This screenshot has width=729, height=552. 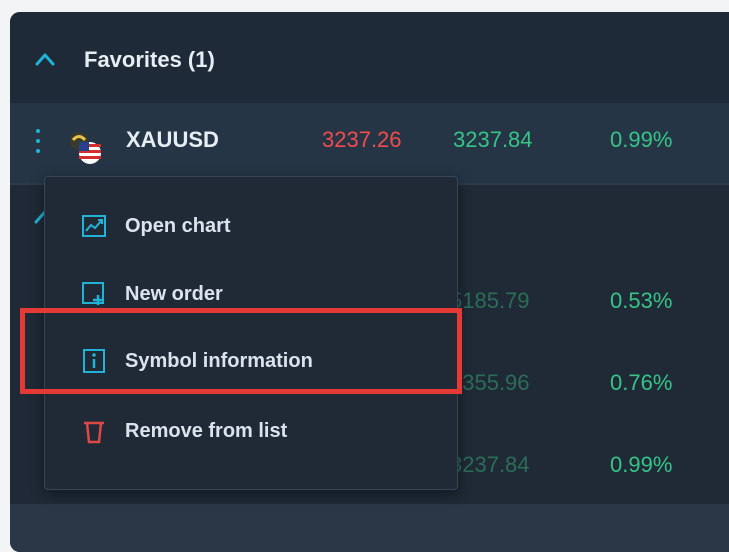 I want to click on info-icon, so click(x=94, y=361).